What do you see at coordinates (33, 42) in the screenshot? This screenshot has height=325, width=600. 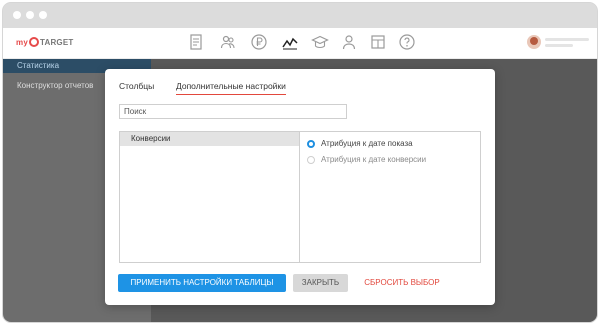 I see `logo-target-icon` at bounding box center [33, 42].